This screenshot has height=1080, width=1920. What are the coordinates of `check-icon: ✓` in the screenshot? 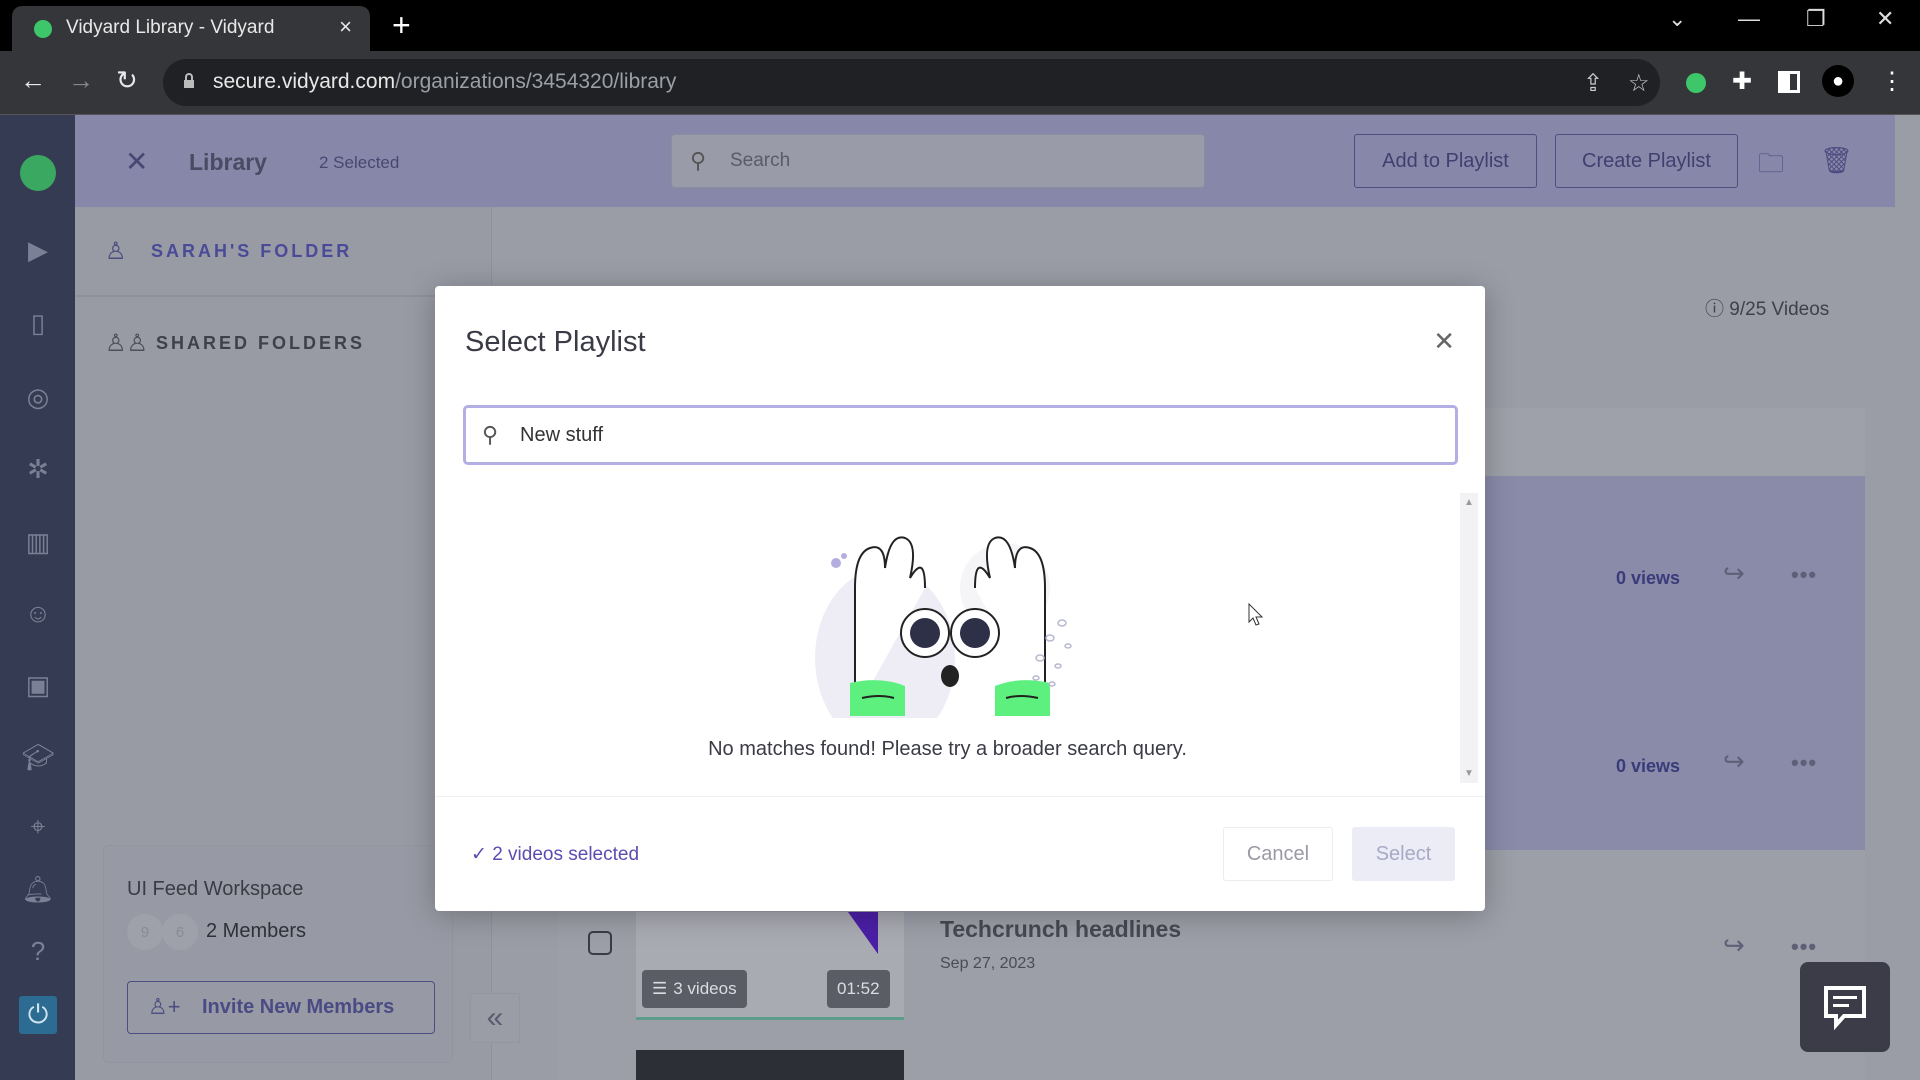 It's located at (482, 854).